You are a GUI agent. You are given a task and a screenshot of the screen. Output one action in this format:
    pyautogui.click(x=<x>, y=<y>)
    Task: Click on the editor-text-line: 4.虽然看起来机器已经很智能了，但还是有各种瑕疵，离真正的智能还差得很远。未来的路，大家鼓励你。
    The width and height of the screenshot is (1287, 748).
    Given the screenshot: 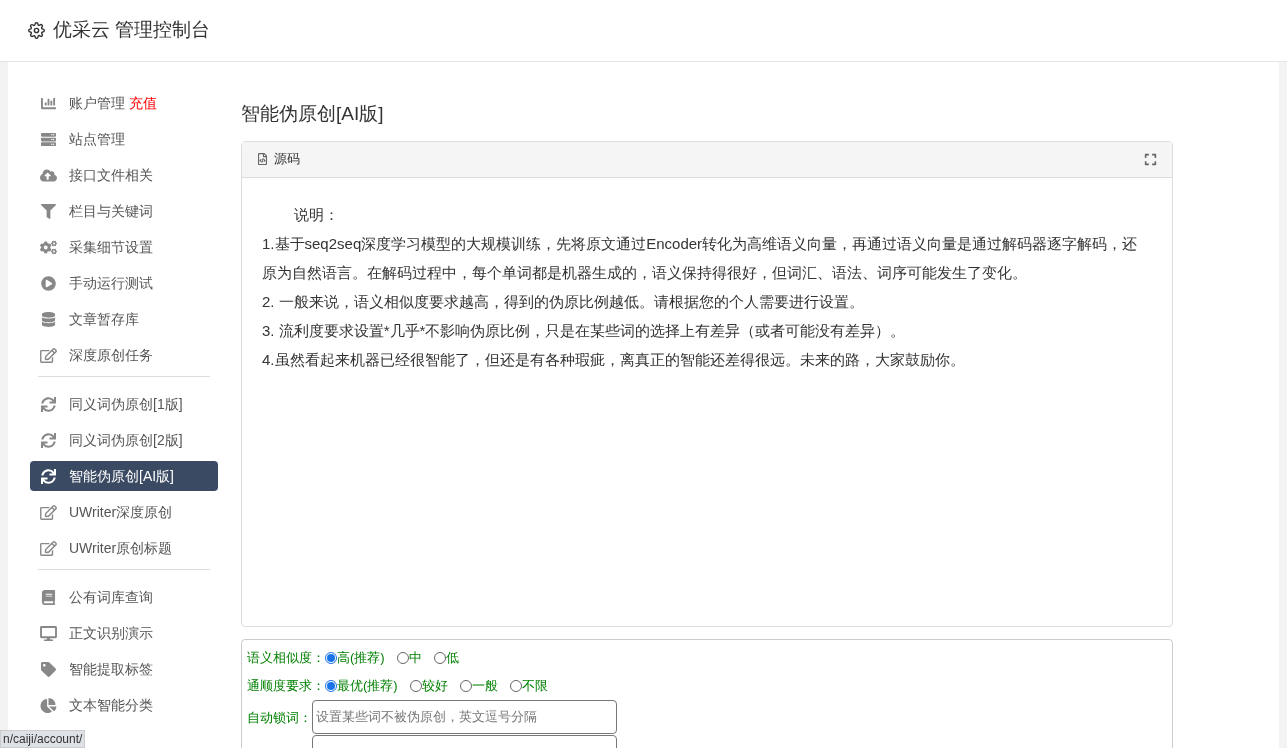 What is the action you would take?
    pyautogui.click(x=614, y=359)
    